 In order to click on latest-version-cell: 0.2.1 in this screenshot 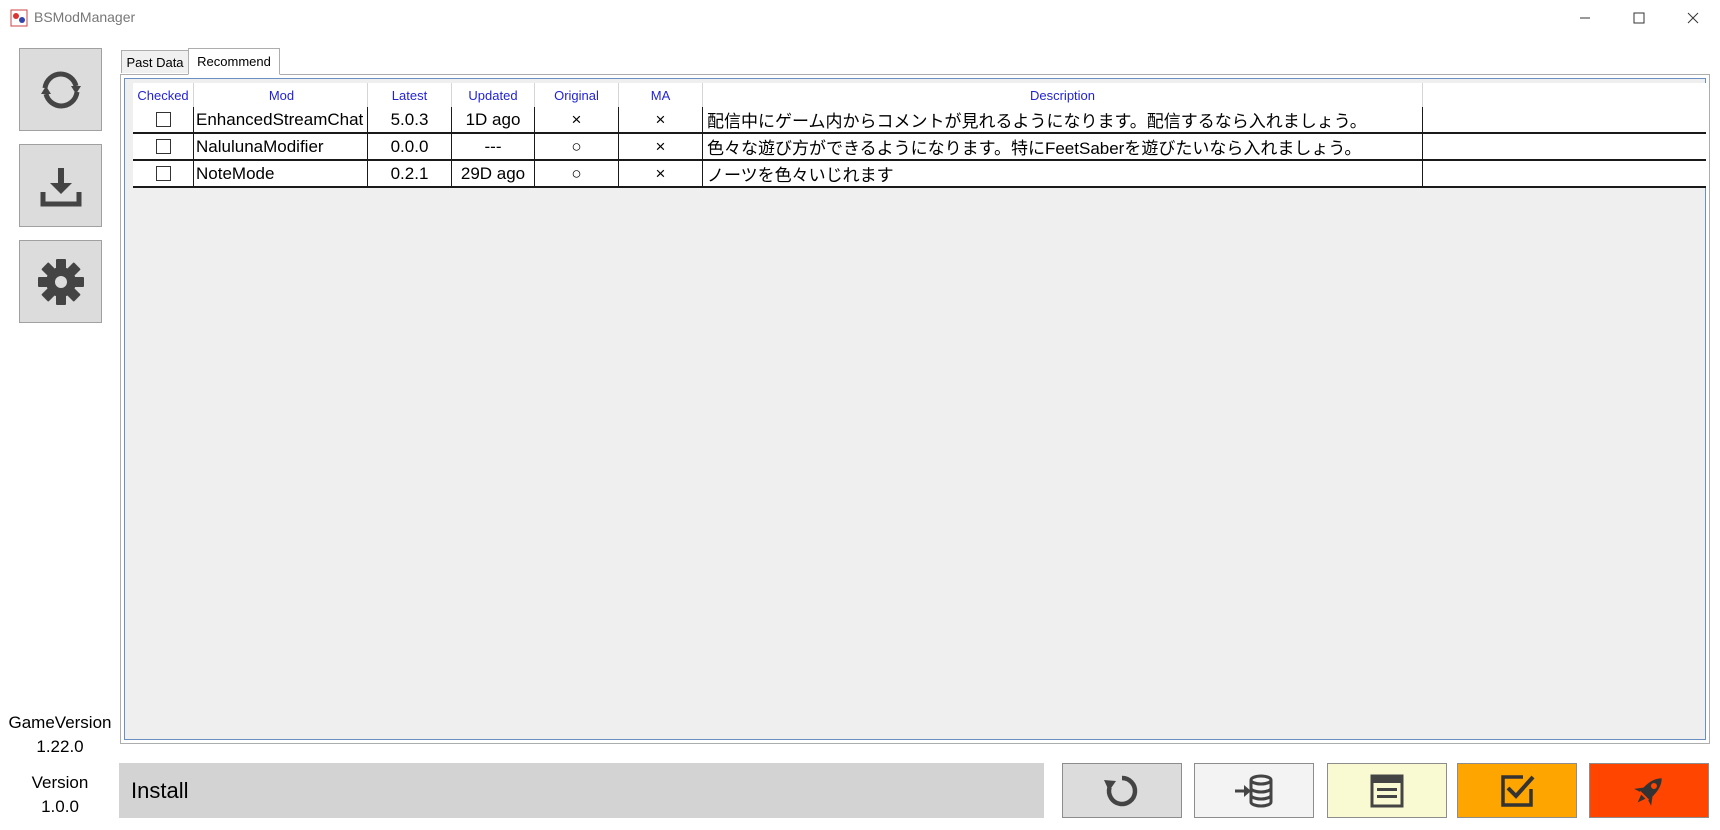, I will do `click(410, 173)`.